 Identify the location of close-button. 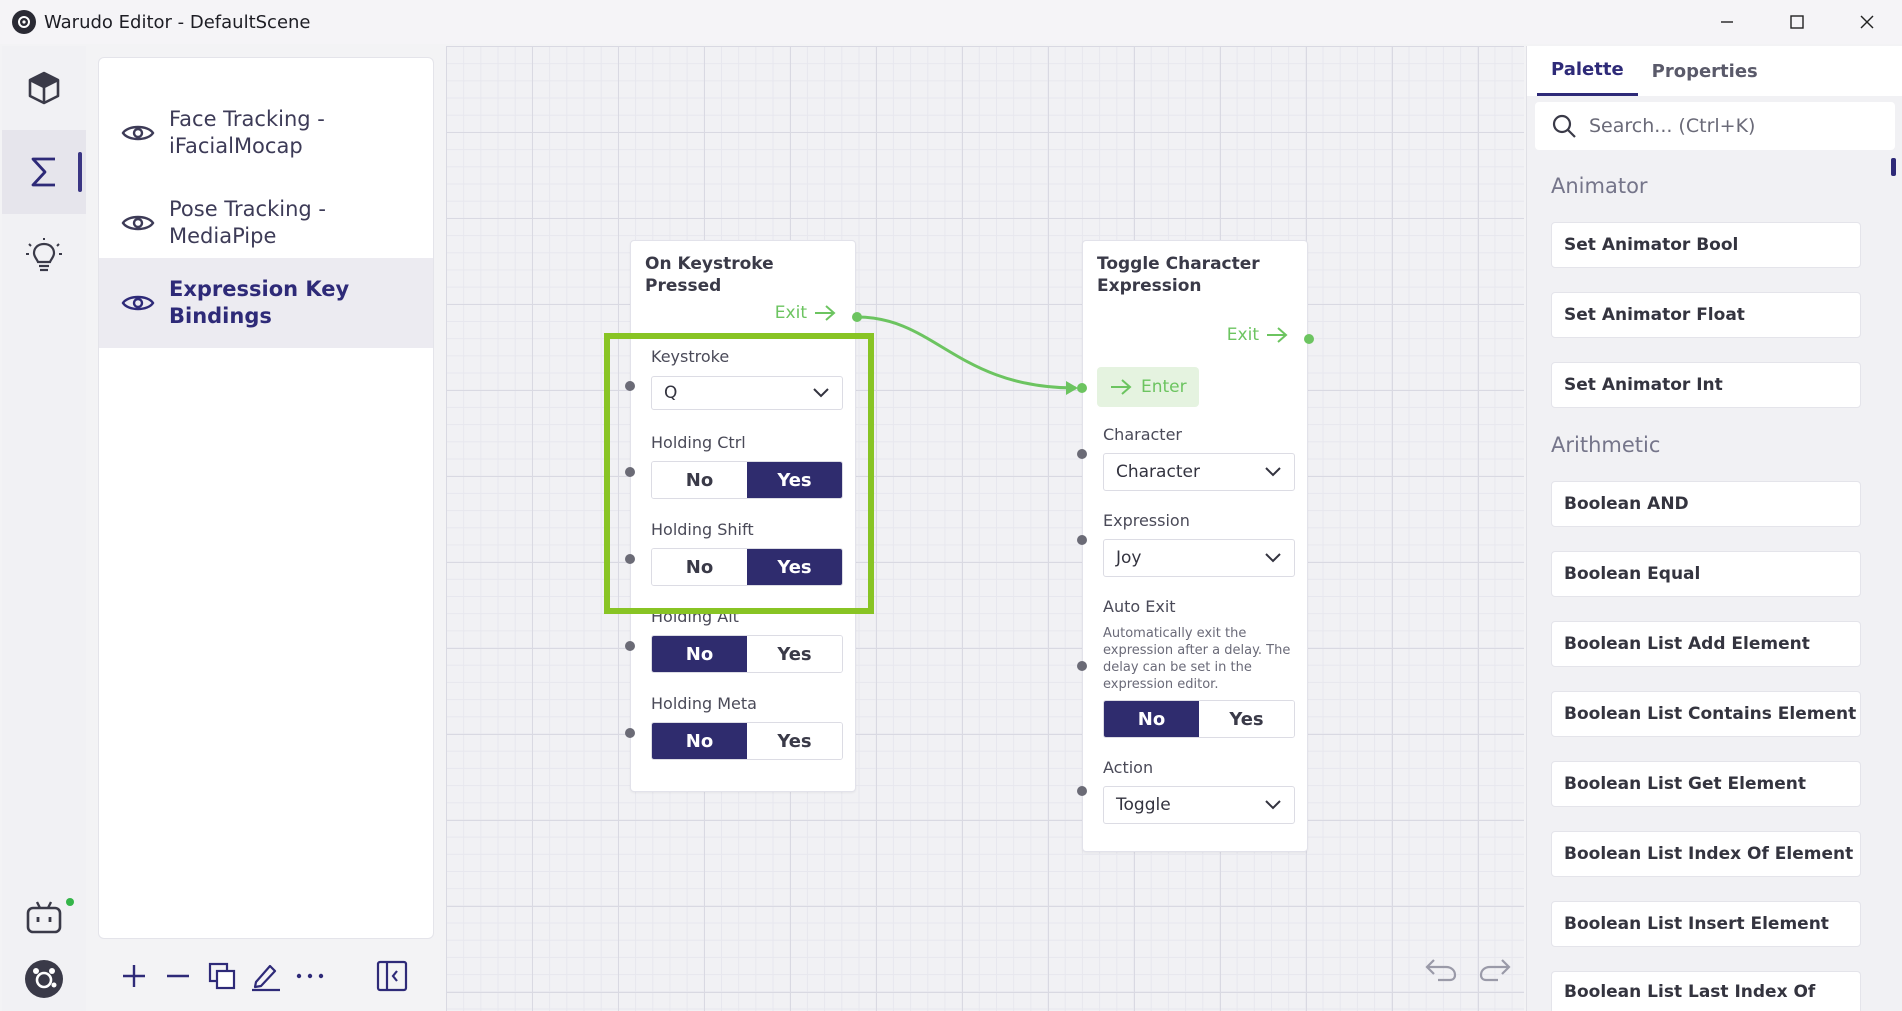
(1867, 22).